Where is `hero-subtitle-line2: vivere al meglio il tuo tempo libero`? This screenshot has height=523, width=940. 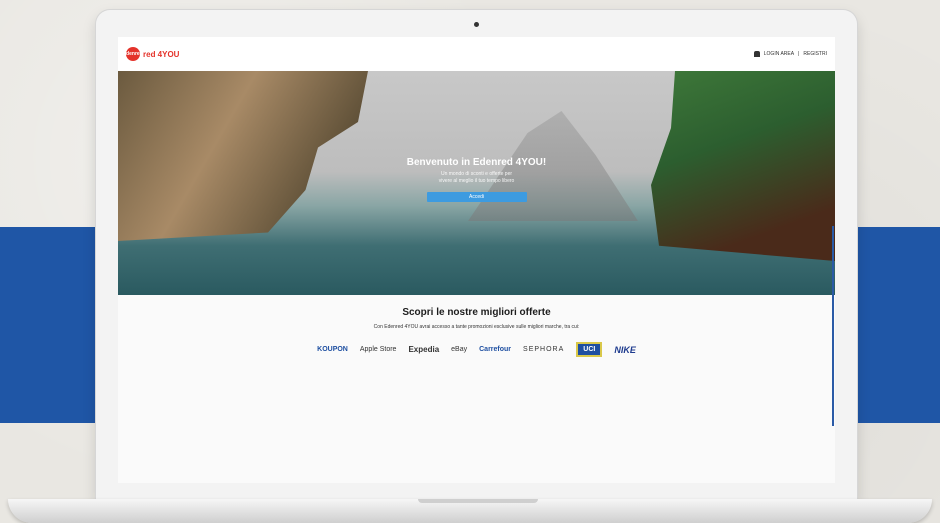
hero-subtitle-line2: vivere al meglio il tuo tempo libero is located at coordinates (476, 181).